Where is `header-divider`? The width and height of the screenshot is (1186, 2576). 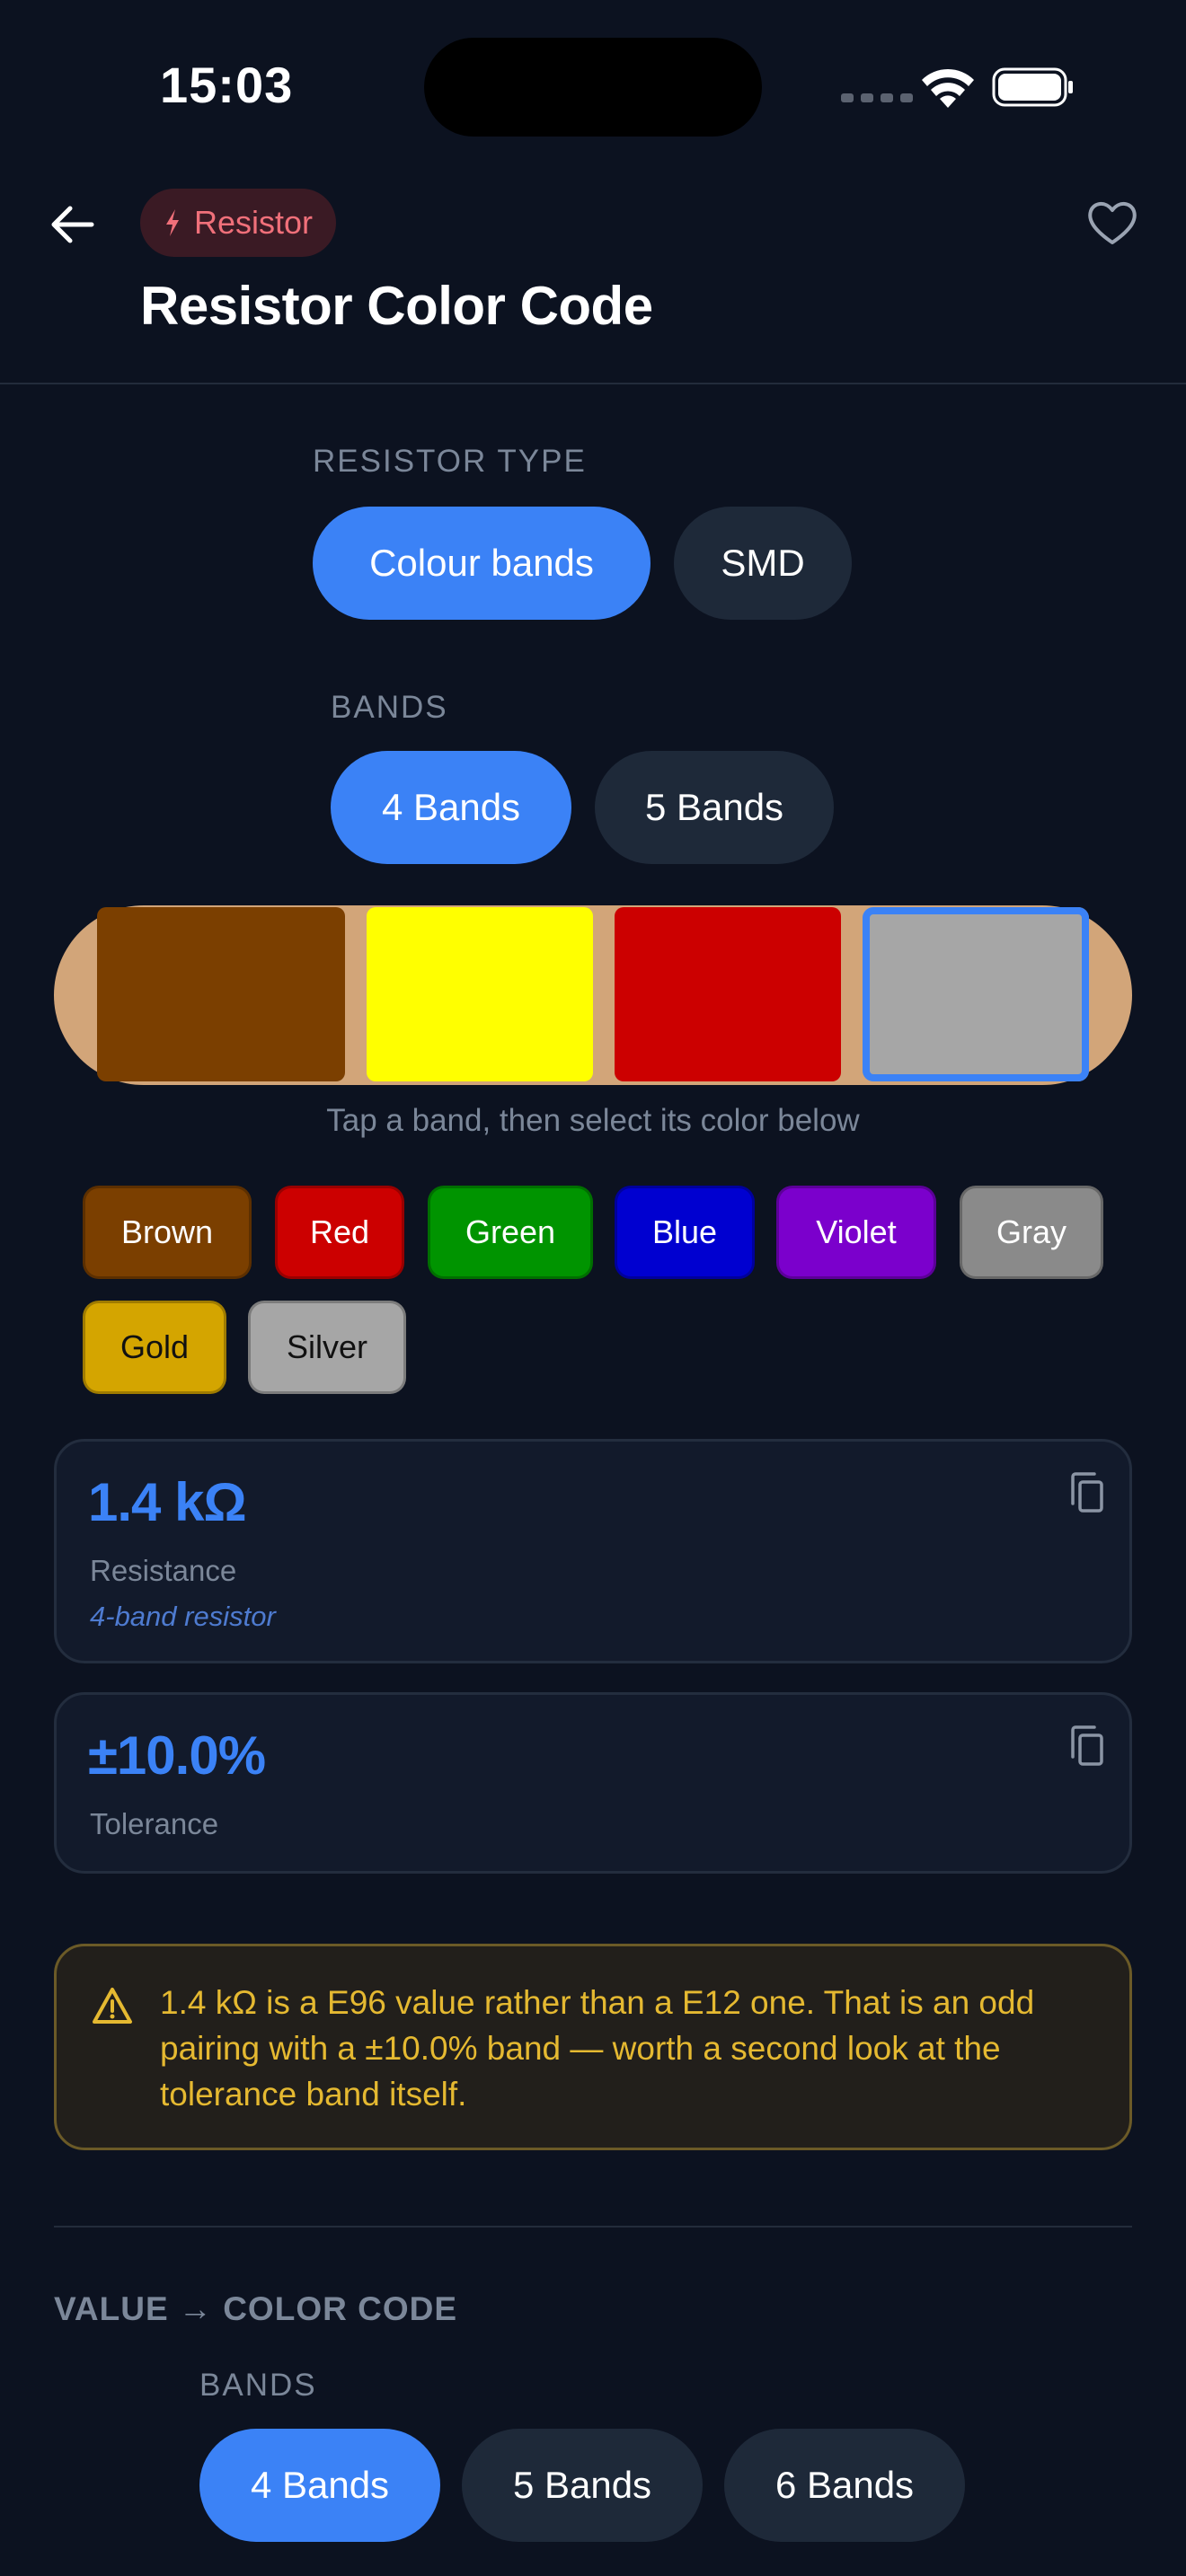
header-divider is located at coordinates (593, 383).